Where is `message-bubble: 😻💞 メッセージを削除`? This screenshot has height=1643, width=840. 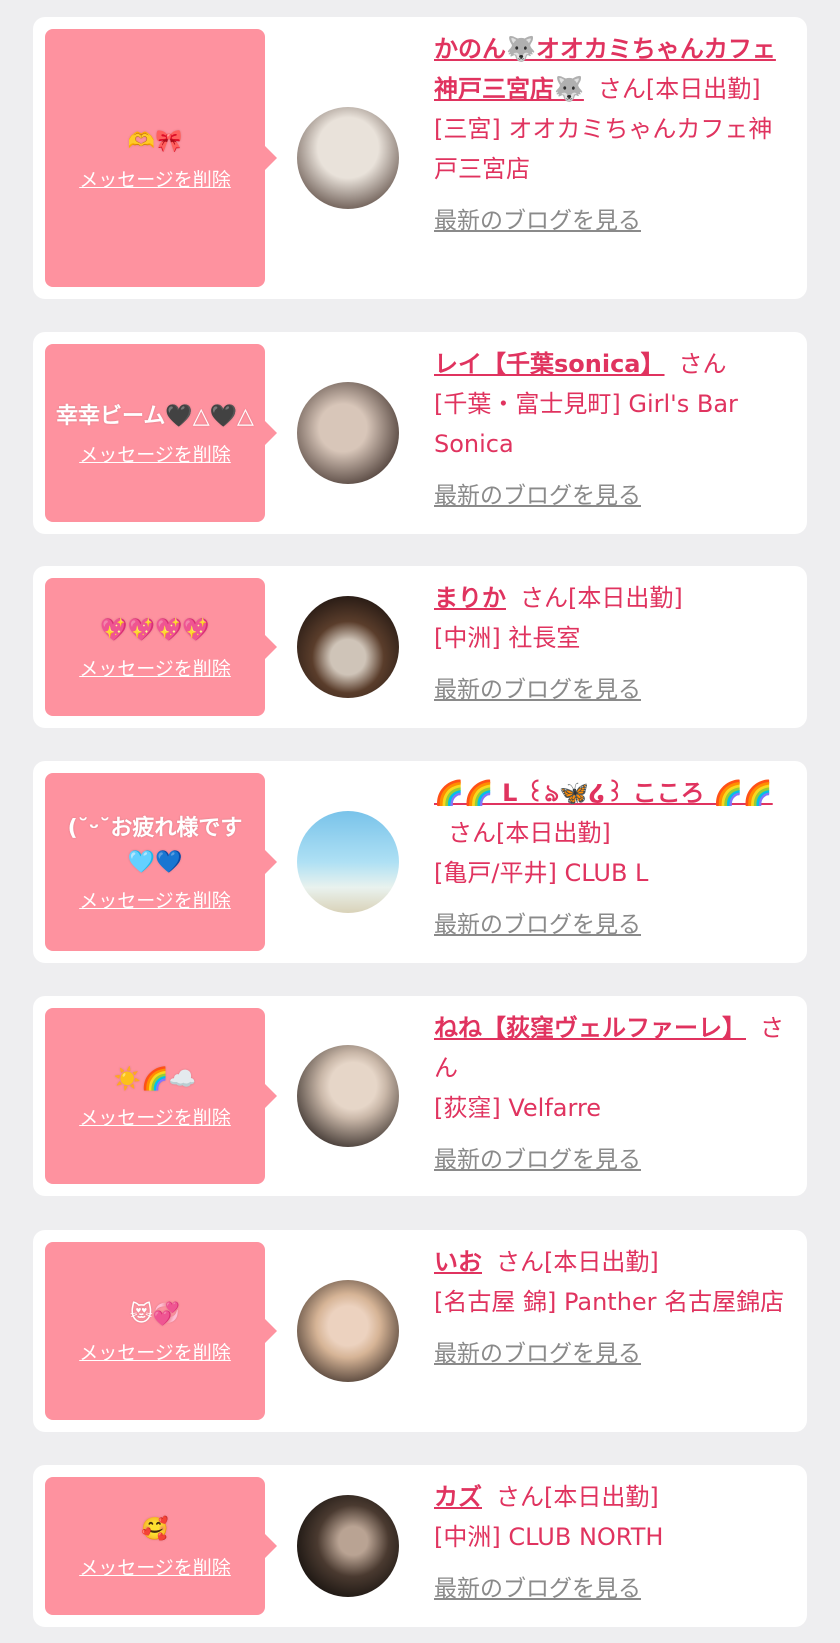 message-bubble: 😻💞 メッセージを削除 is located at coordinates (161, 1331).